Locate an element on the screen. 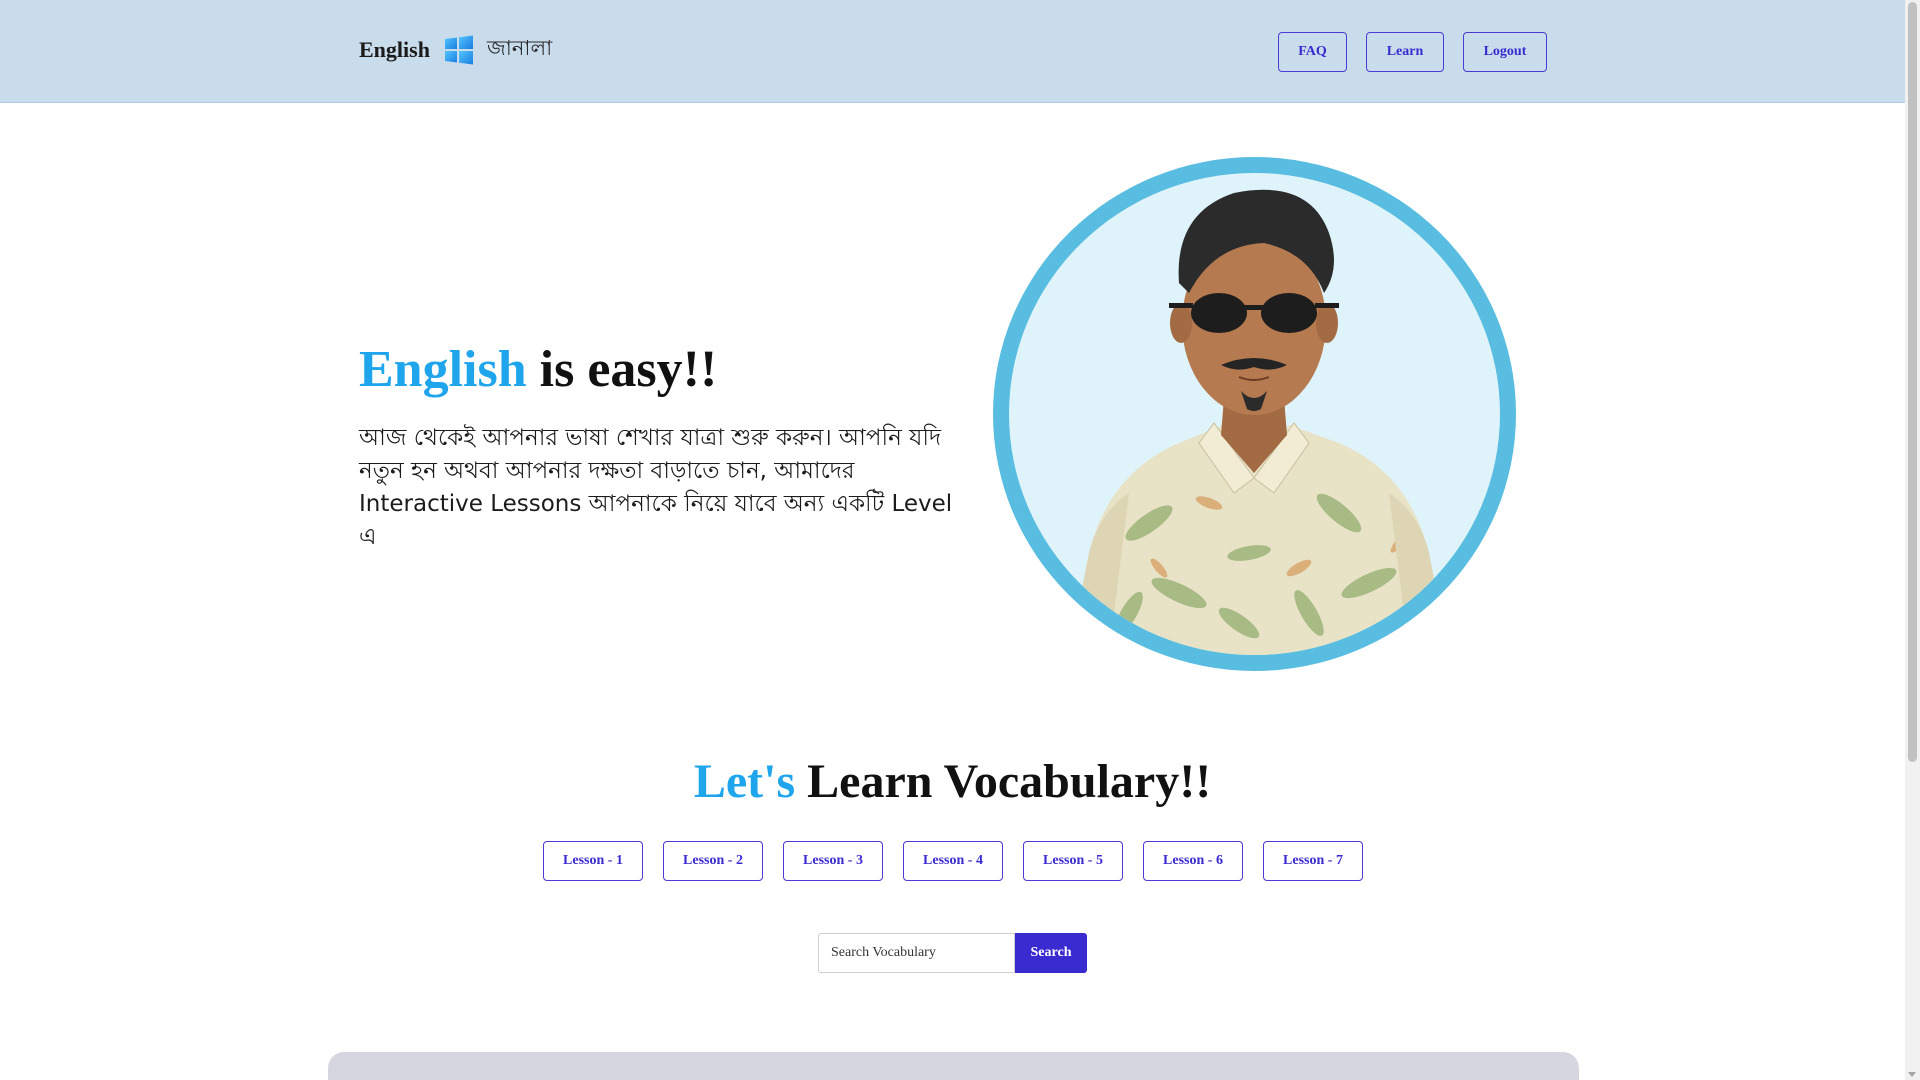 The height and width of the screenshot is (1080, 1920). man-in-sunglasses-illustration is located at coordinates (1254, 414).